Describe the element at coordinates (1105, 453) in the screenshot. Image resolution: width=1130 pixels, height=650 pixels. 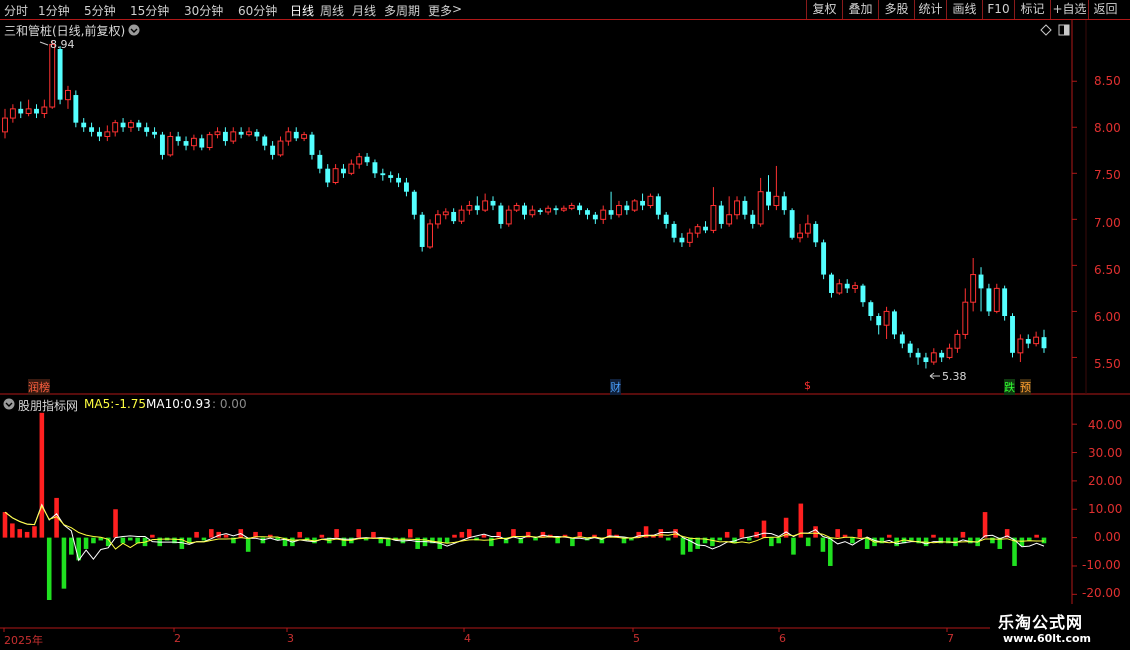
I see `indicator-tick: 30.00` at that location.